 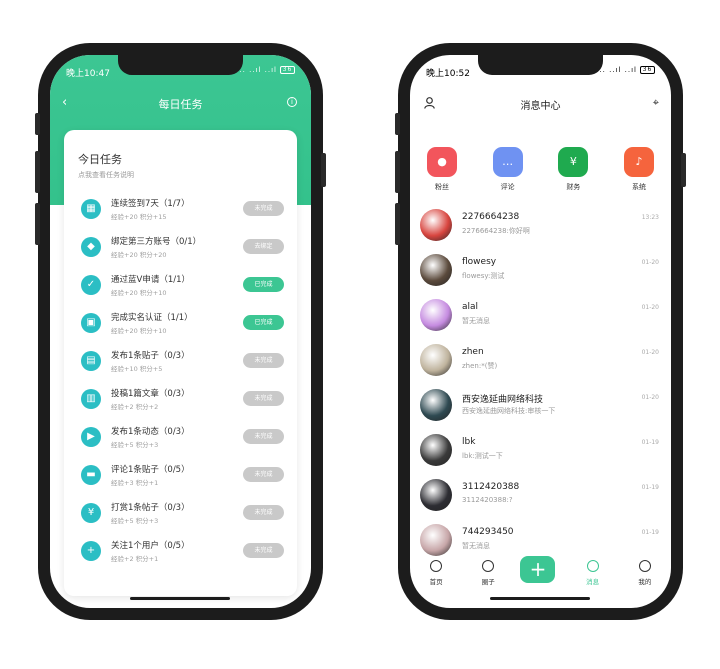 What do you see at coordinates (180, 443) in the screenshot?
I see `task-row: ▶ 发布1条动态（0/3） 经验+5 积分+3 未完成` at bounding box center [180, 443].